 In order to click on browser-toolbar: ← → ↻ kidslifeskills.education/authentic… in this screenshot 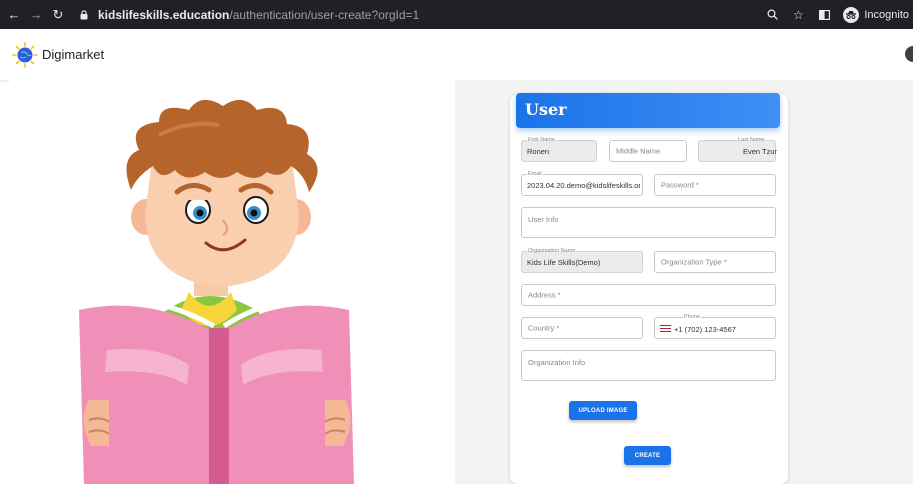, I will do `click(456, 14)`.